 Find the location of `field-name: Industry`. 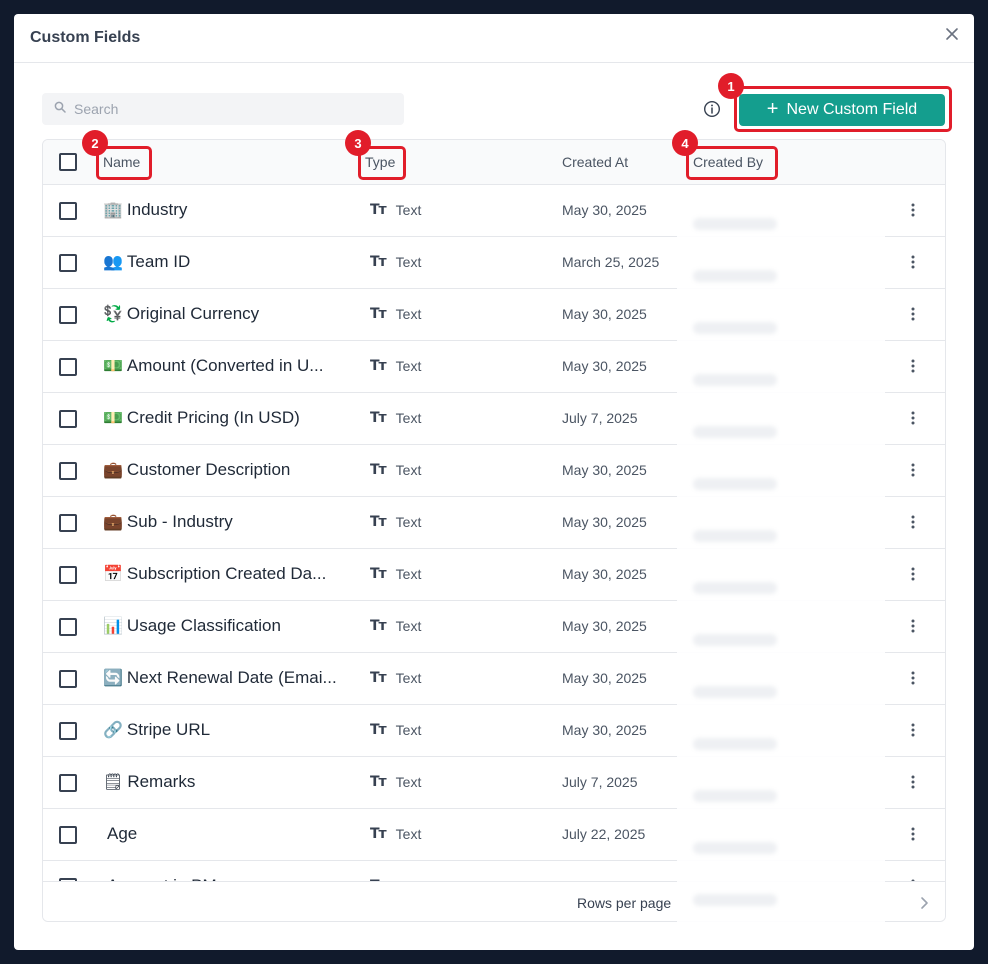

field-name: Industry is located at coordinates (157, 209).